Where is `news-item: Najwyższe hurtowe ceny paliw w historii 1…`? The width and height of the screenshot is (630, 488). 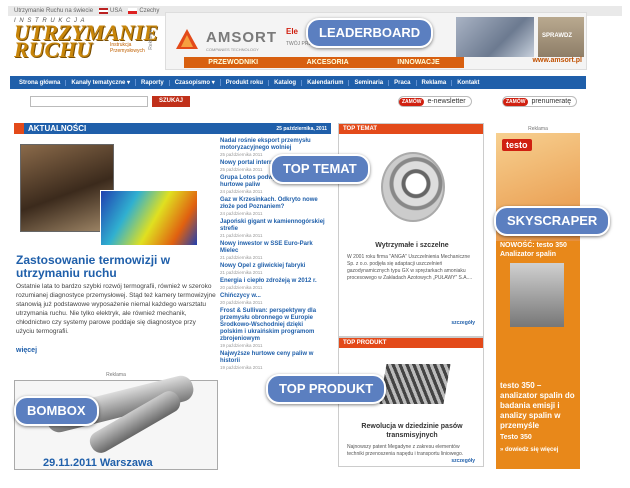
news-item: Najwyższe hurtowe ceny paliw w historii 1… is located at coordinates (273, 360).